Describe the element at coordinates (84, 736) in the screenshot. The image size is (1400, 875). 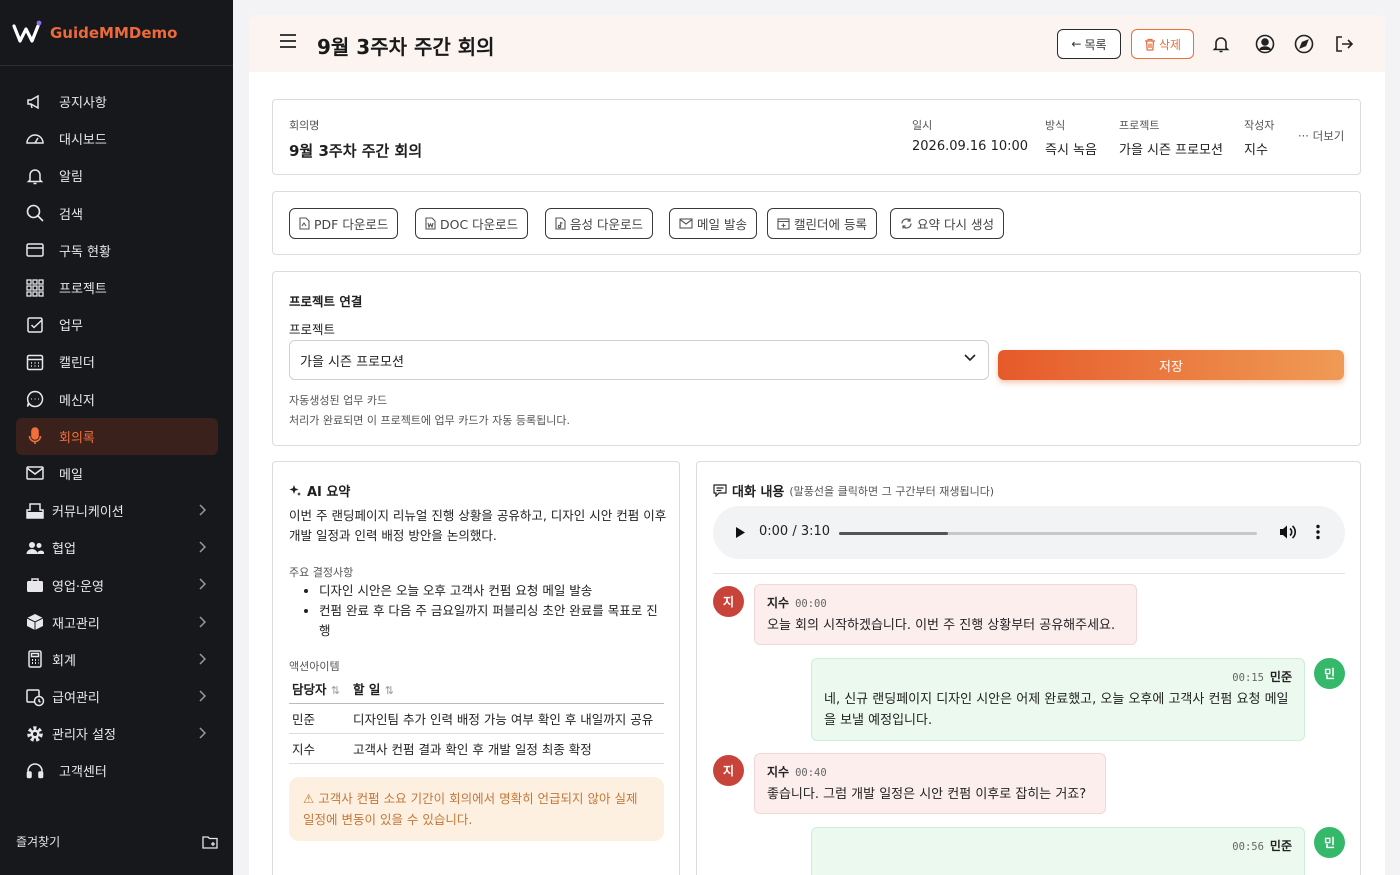
I see `sidebar-item-label: 관리자 설정` at that location.